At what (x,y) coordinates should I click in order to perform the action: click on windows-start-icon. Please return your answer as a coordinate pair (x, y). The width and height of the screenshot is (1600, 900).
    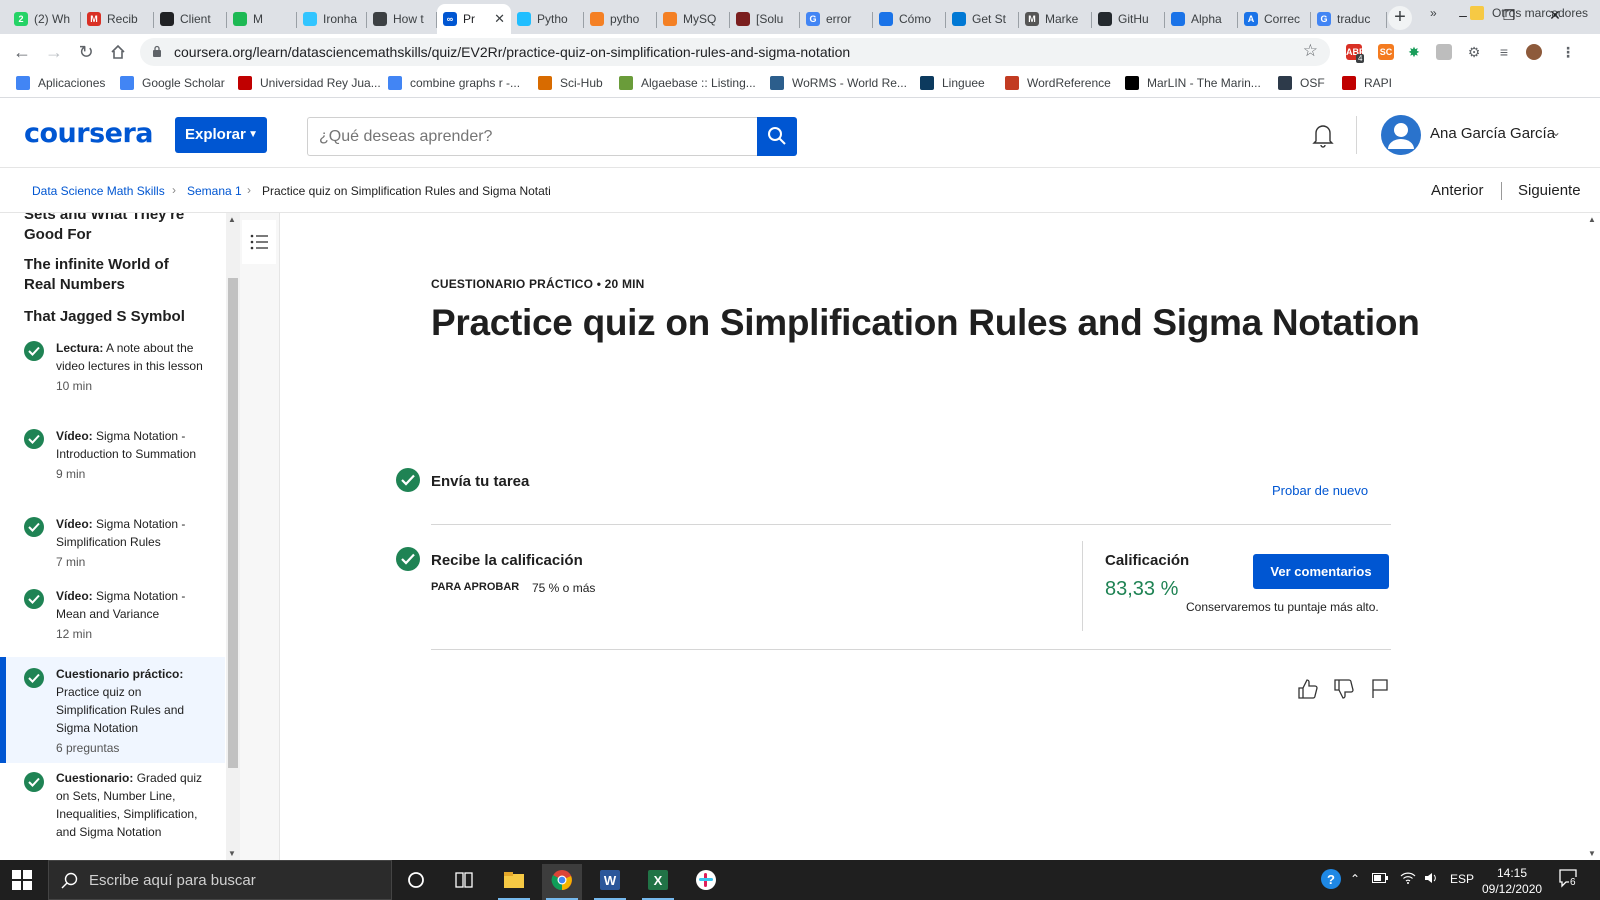
    Looking at the image, I should click on (22, 880).